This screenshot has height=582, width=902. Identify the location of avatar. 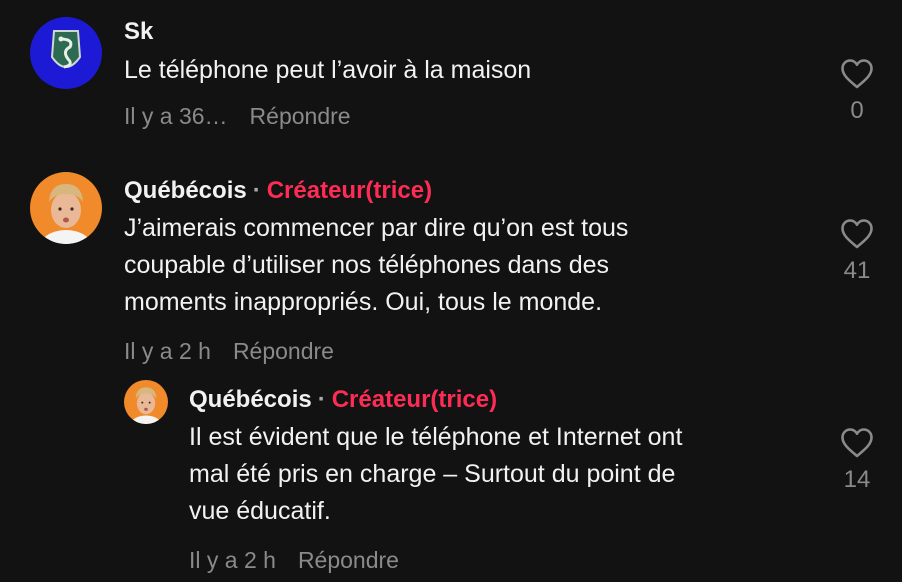
(146, 402).